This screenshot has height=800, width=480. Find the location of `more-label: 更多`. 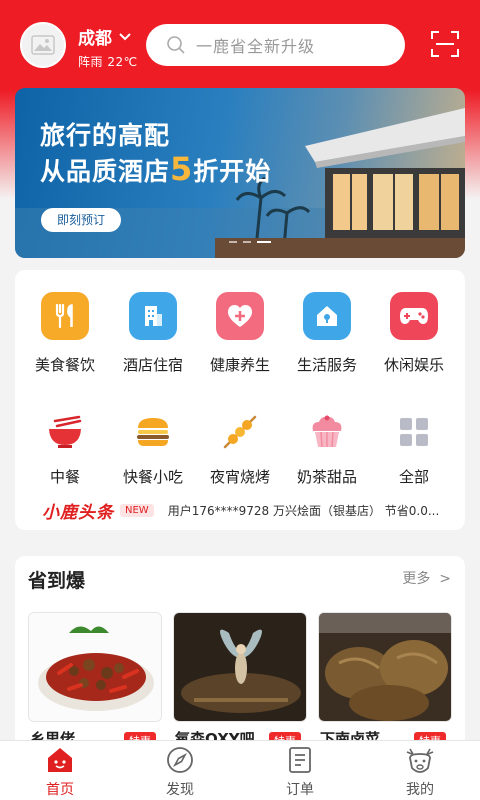

more-label: 更多 is located at coordinates (416, 579).